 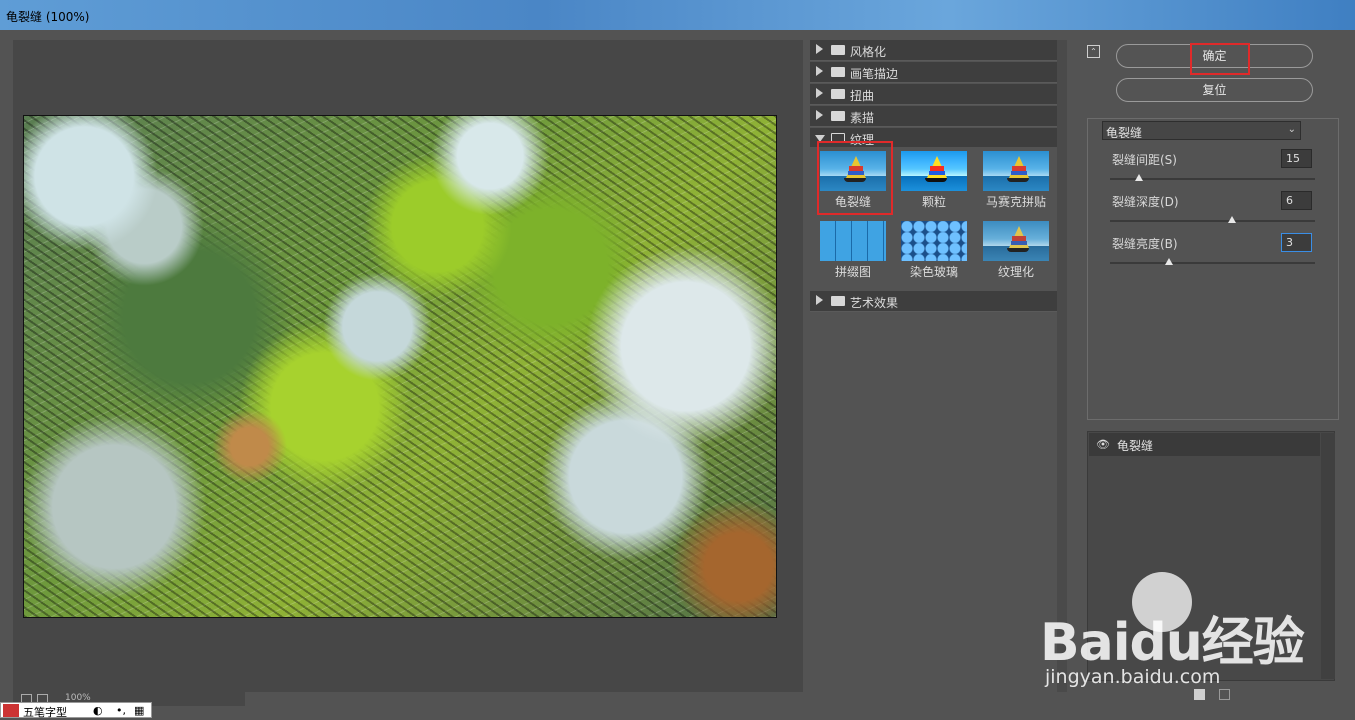 I want to click on category-stylize: 风格化, so click(x=933, y=50).